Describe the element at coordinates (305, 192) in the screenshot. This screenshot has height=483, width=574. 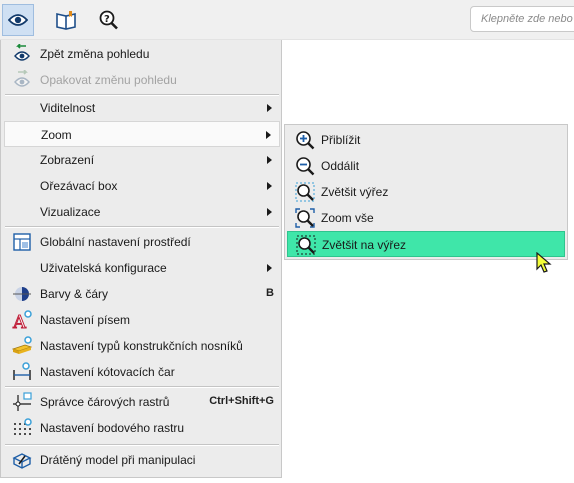
I see `zoom-window-icon` at that location.